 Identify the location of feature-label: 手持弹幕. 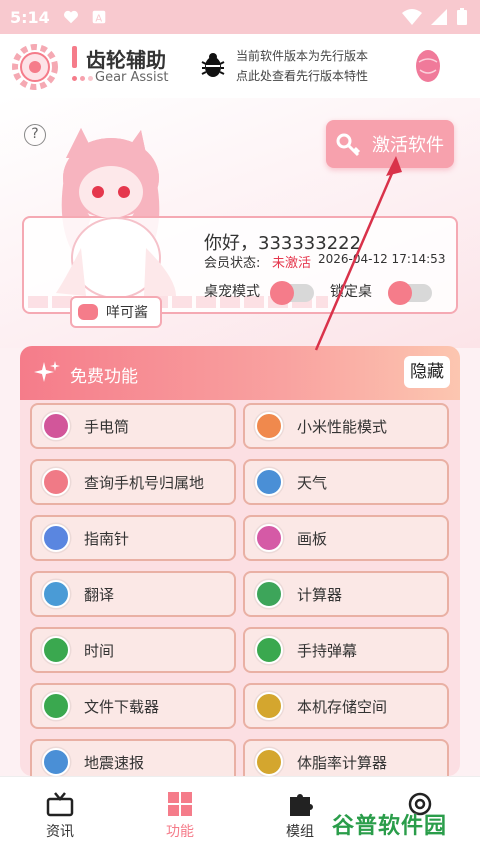
(327, 650).